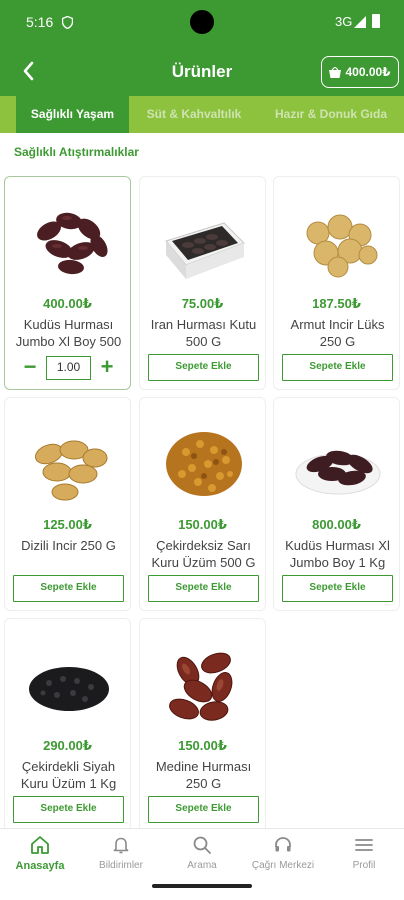  Describe the element at coordinates (69, 689) in the screenshot. I see `black-raisins-icon` at that location.